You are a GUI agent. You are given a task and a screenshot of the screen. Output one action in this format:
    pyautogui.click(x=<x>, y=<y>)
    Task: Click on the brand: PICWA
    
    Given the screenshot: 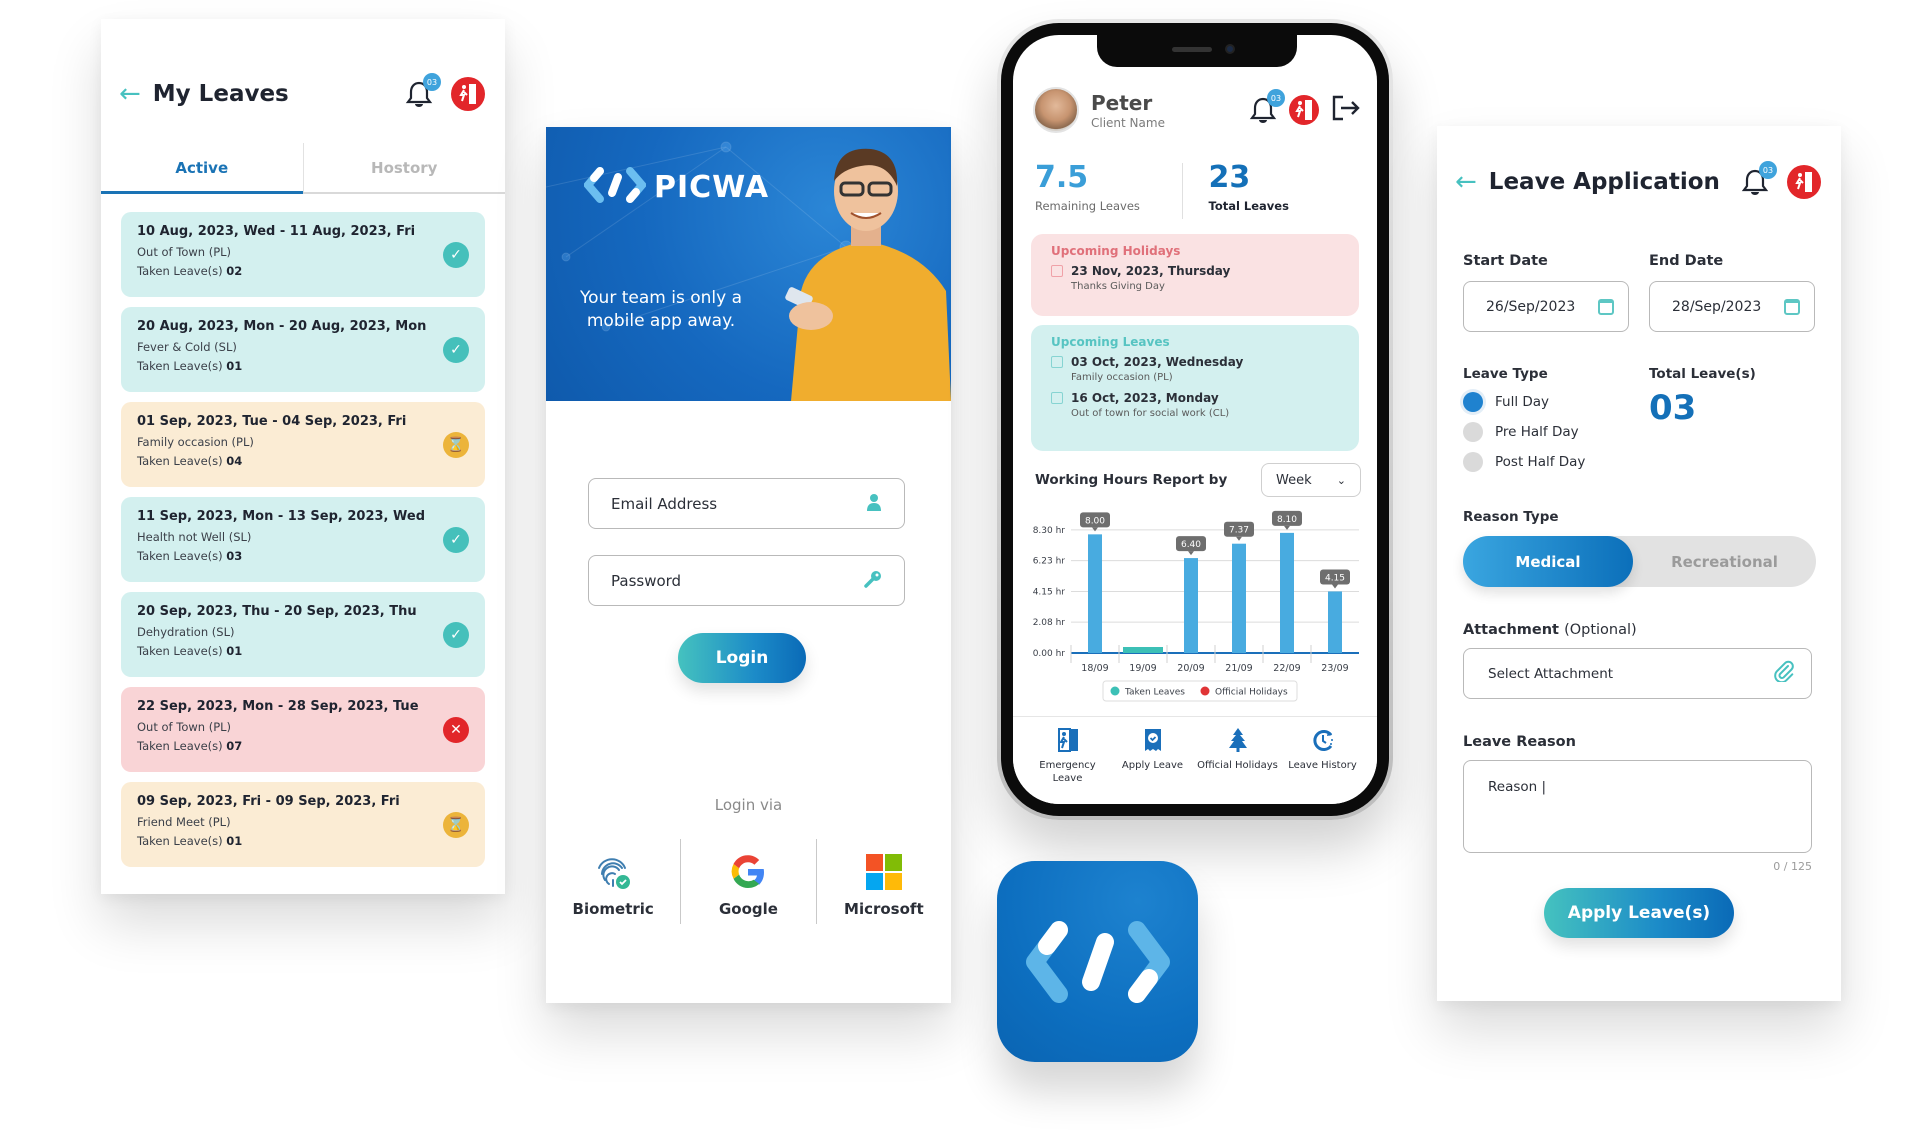 What is the action you would take?
    pyautogui.click(x=675, y=187)
    